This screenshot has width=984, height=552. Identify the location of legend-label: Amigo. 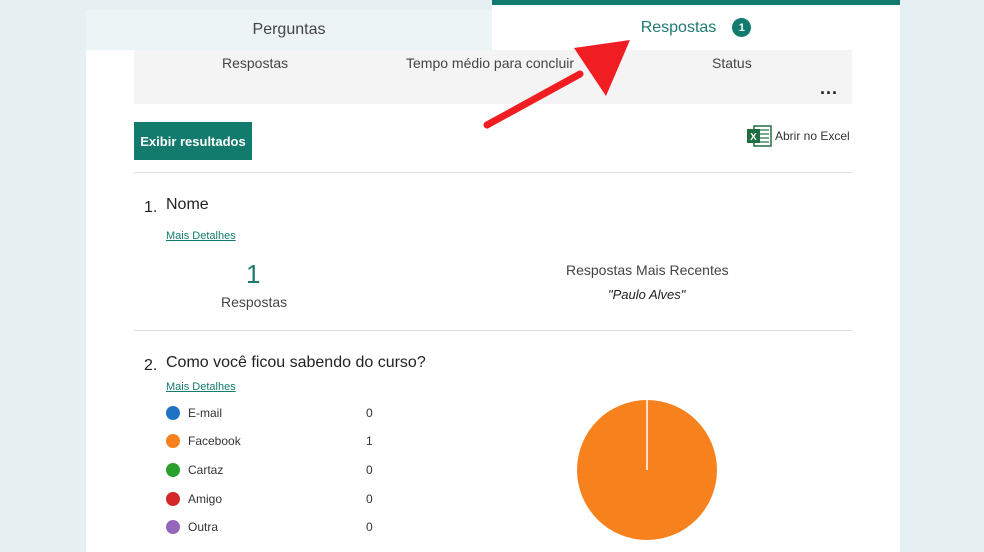
(205, 499).